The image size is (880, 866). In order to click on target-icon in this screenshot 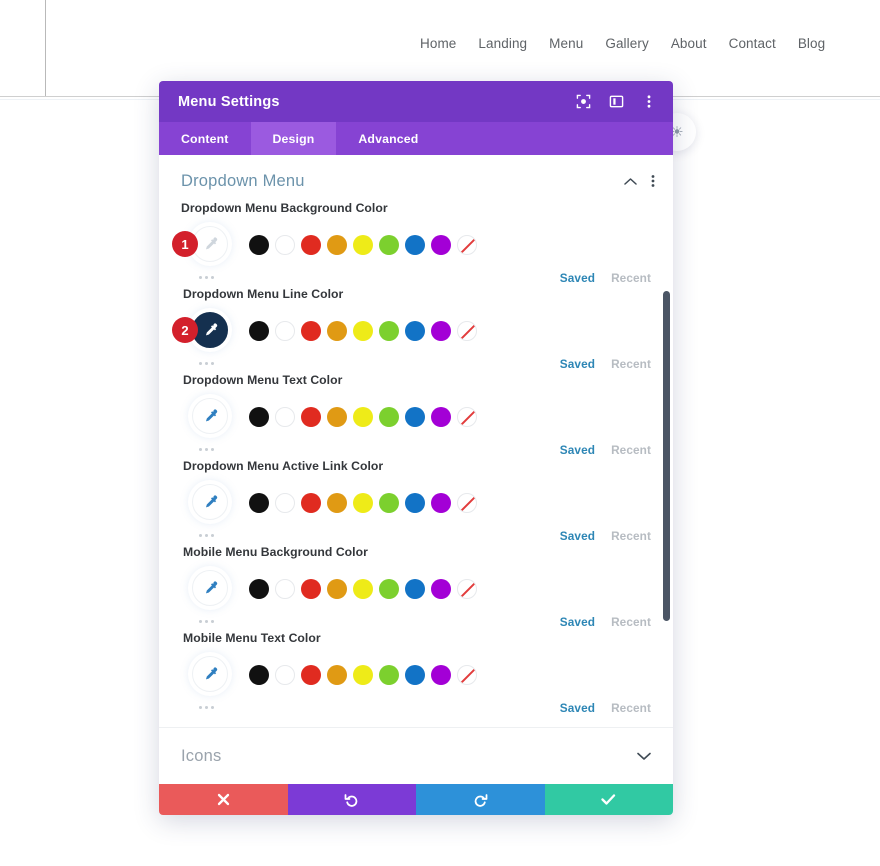, I will do `click(583, 102)`.